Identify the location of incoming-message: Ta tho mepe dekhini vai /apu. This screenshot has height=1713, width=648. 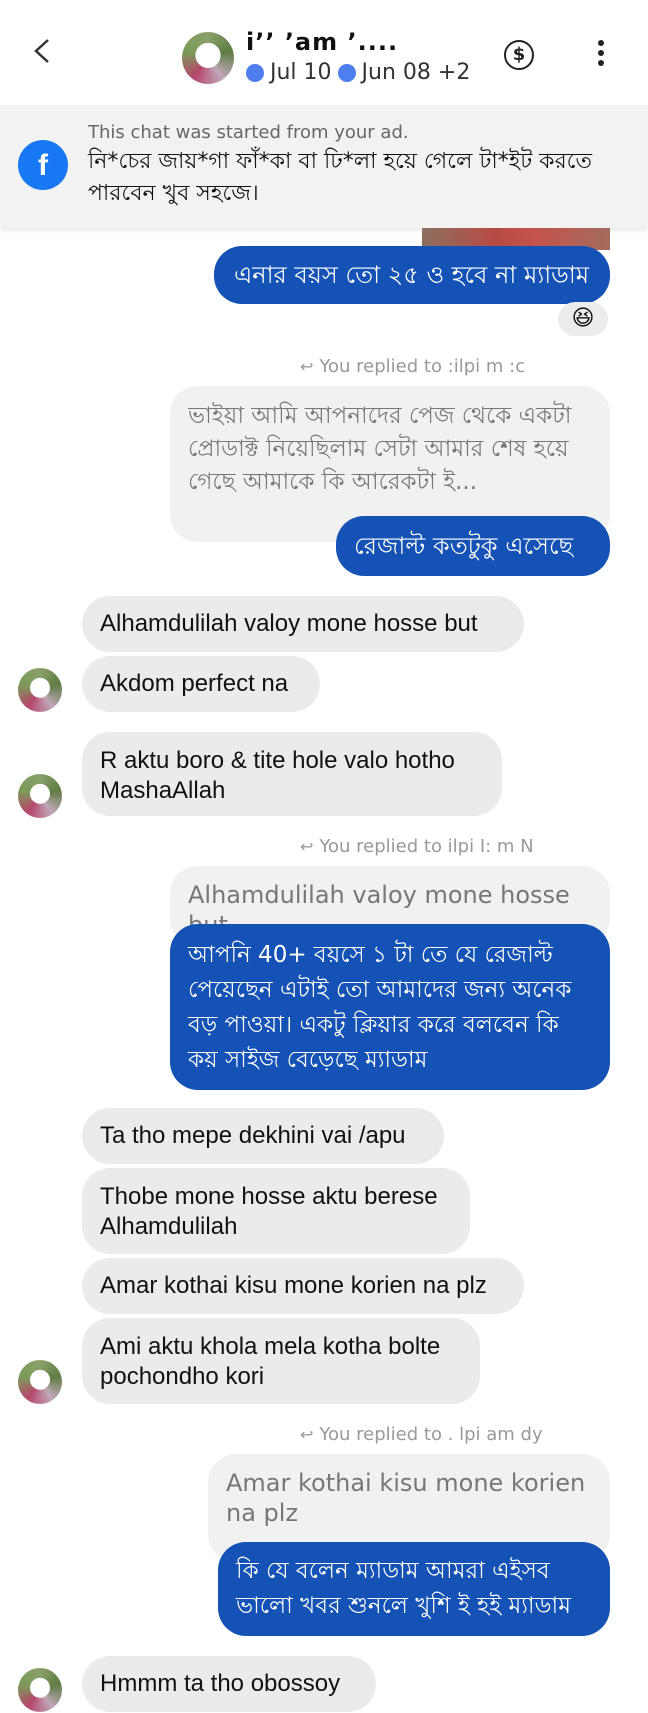
(263, 1136).